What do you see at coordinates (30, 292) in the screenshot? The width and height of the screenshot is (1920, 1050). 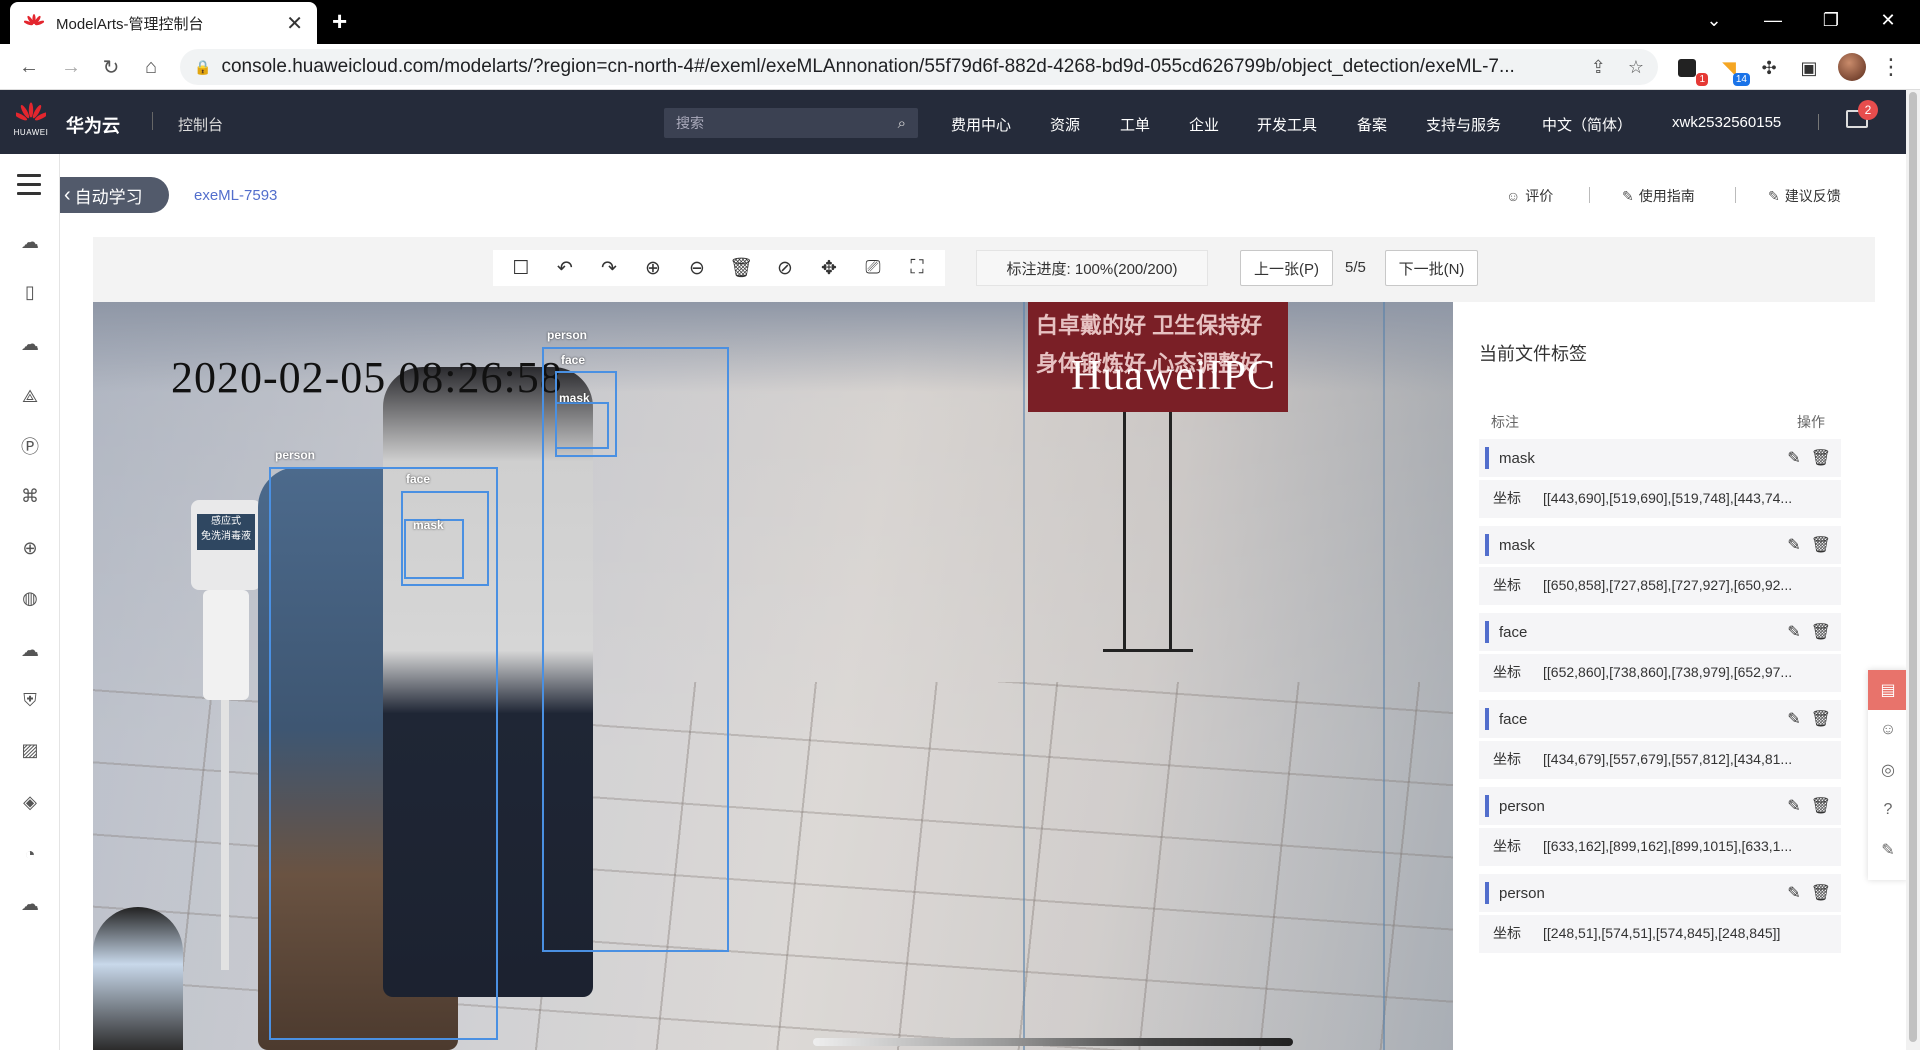 I see `storage-icon: ▯` at bounding box center [30, 292].